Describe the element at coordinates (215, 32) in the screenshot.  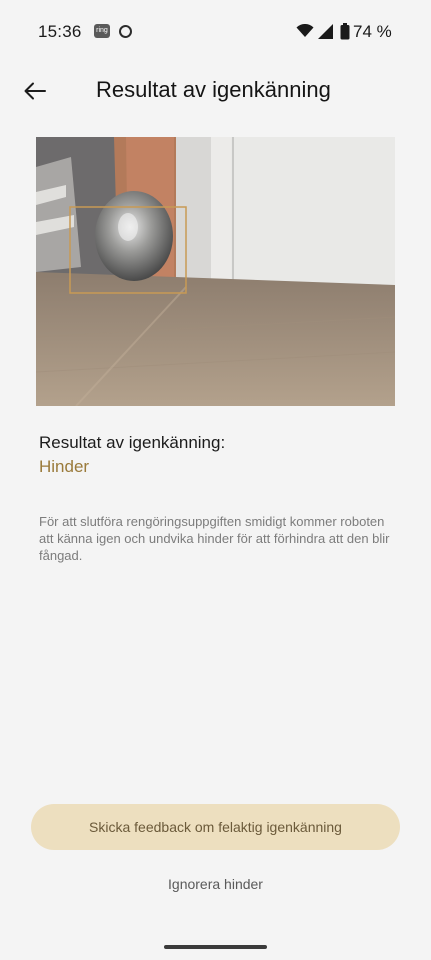
I see `status-bar: 15:36 ring 74 %` at that location.